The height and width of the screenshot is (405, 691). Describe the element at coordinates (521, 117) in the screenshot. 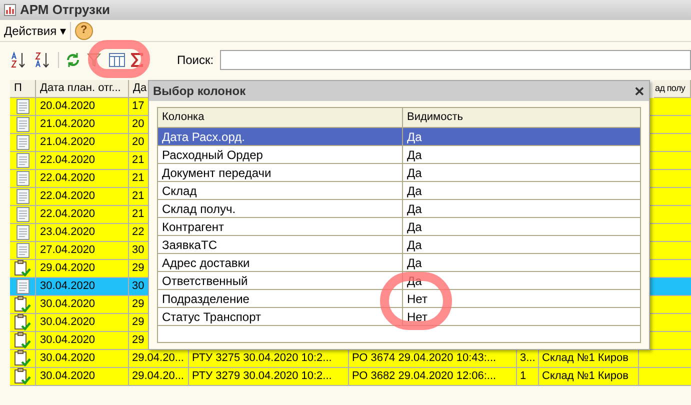

I see `column-header: Видимость` at that location.